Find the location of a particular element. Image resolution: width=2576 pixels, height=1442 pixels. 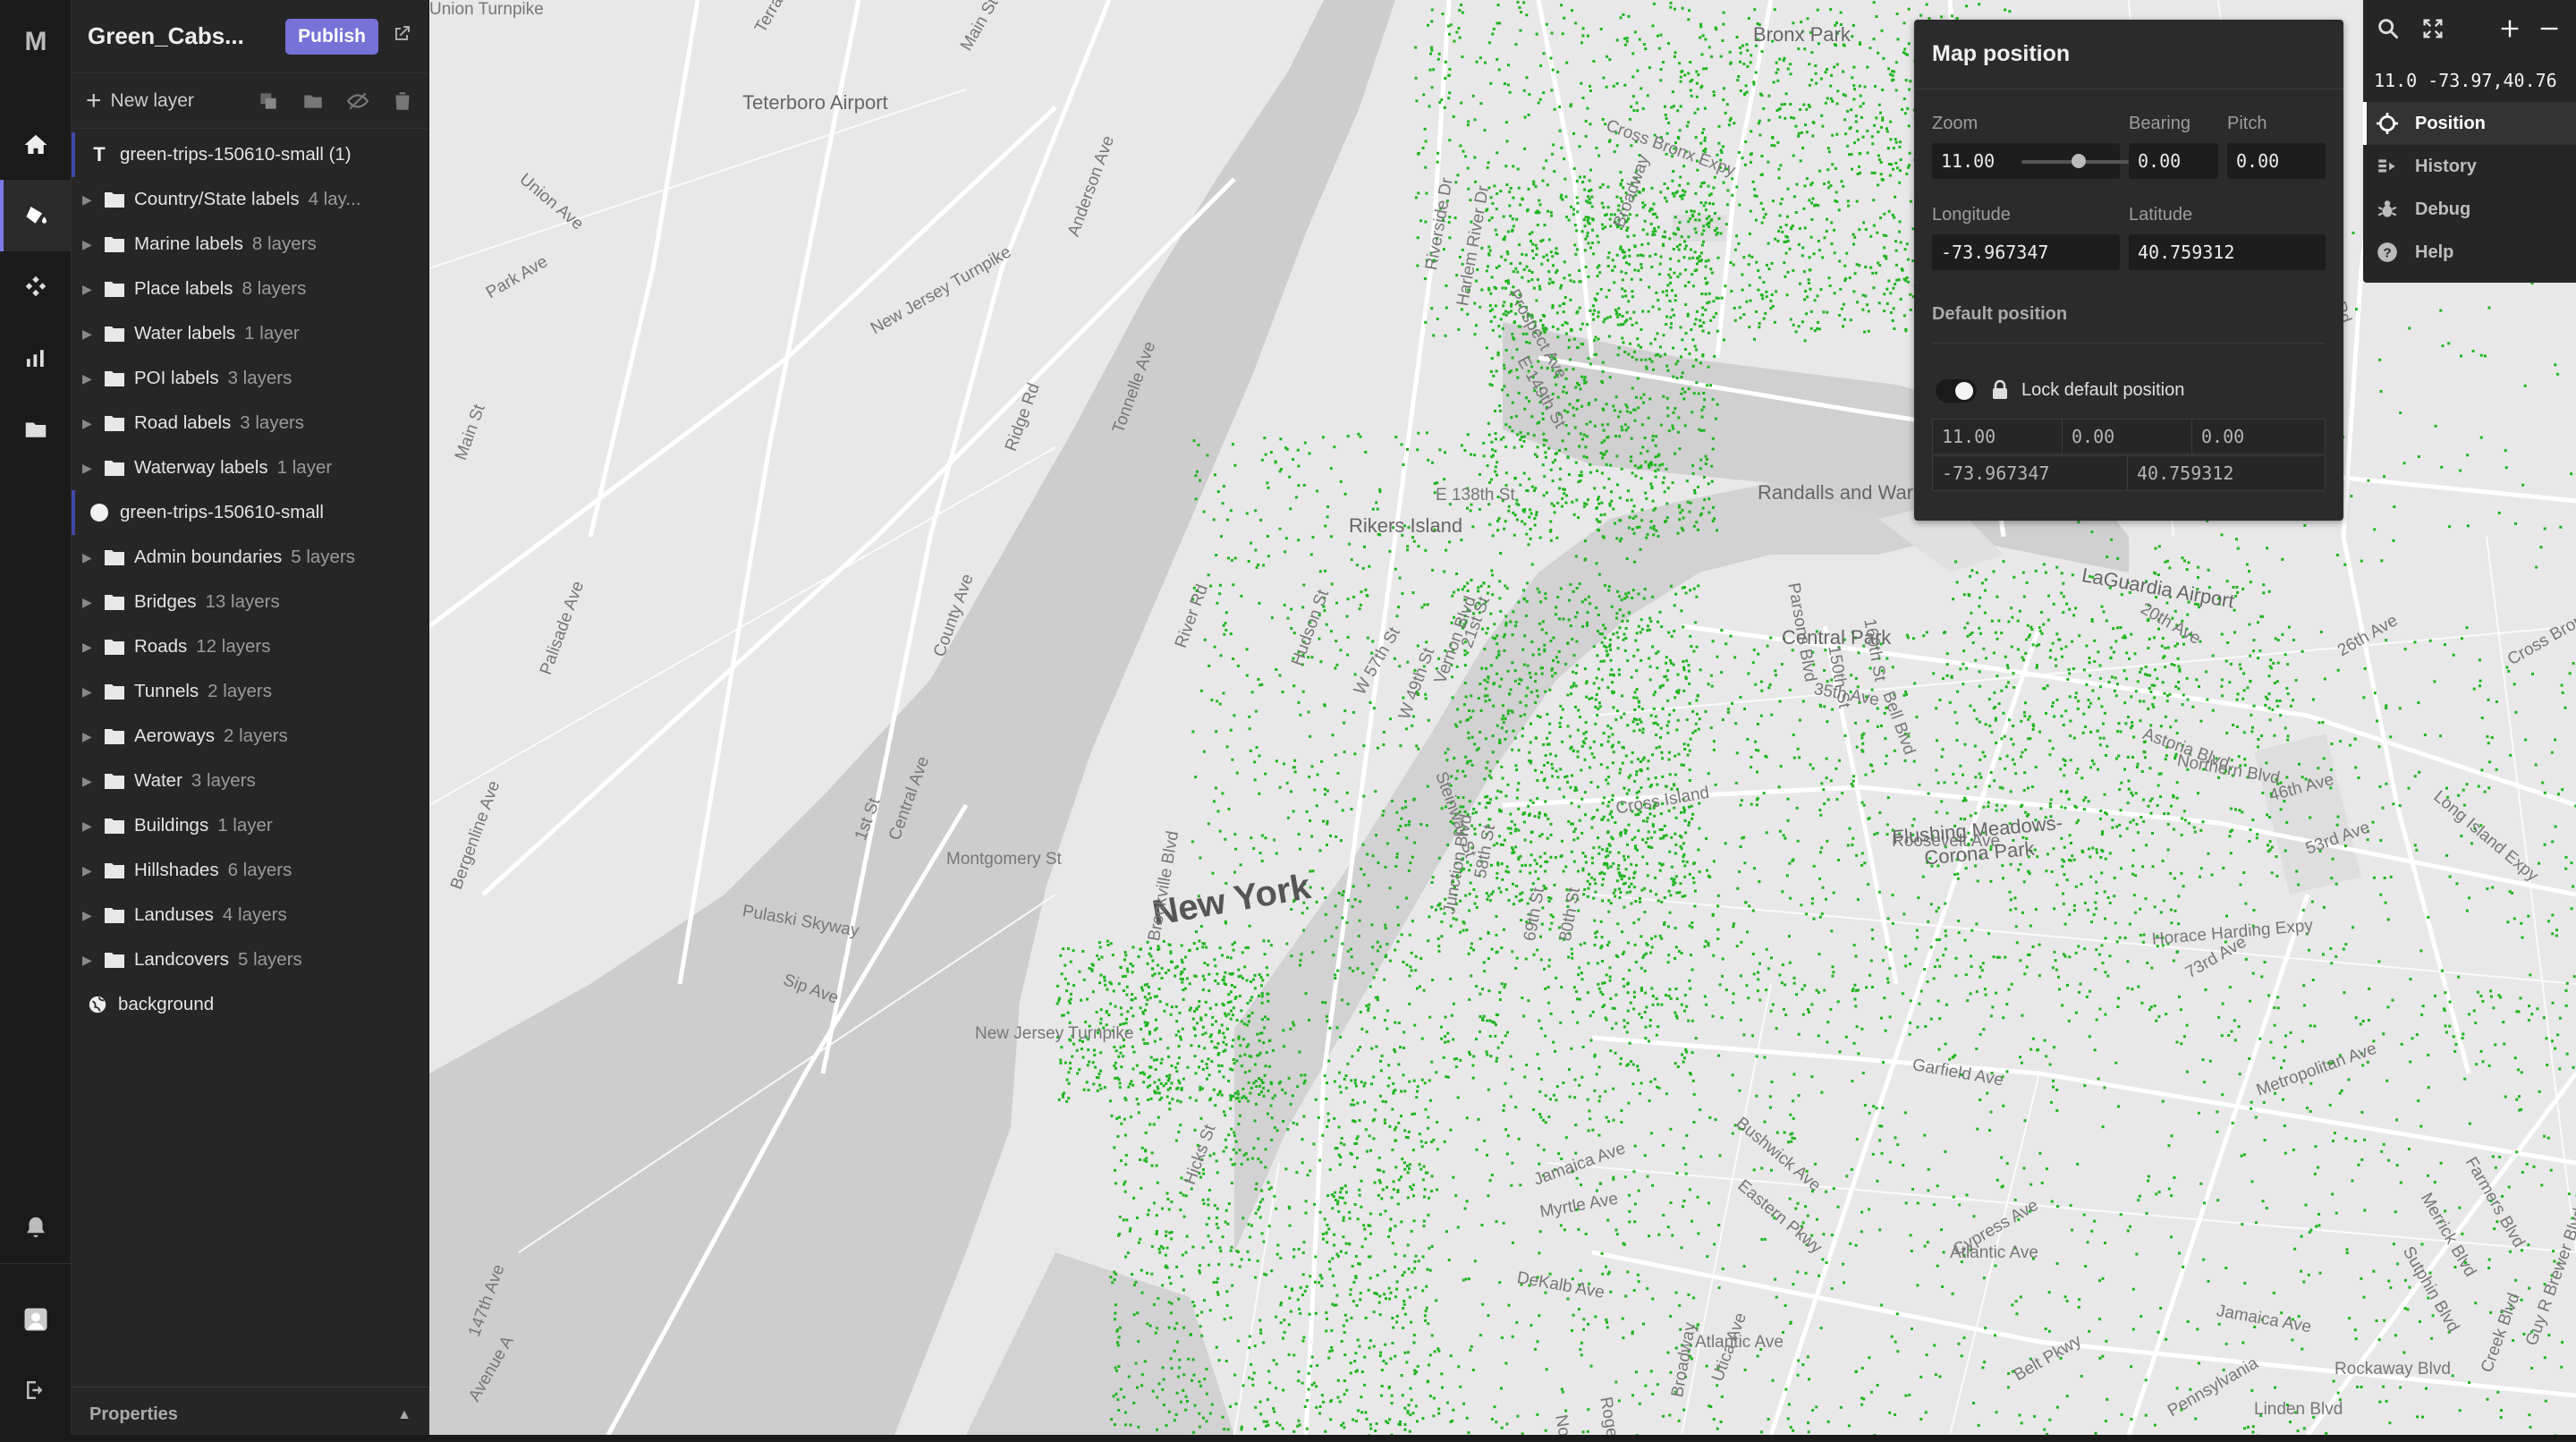

layer-group-row: ▶ Aeroways 2 layers is located at coordinates (250, 736).